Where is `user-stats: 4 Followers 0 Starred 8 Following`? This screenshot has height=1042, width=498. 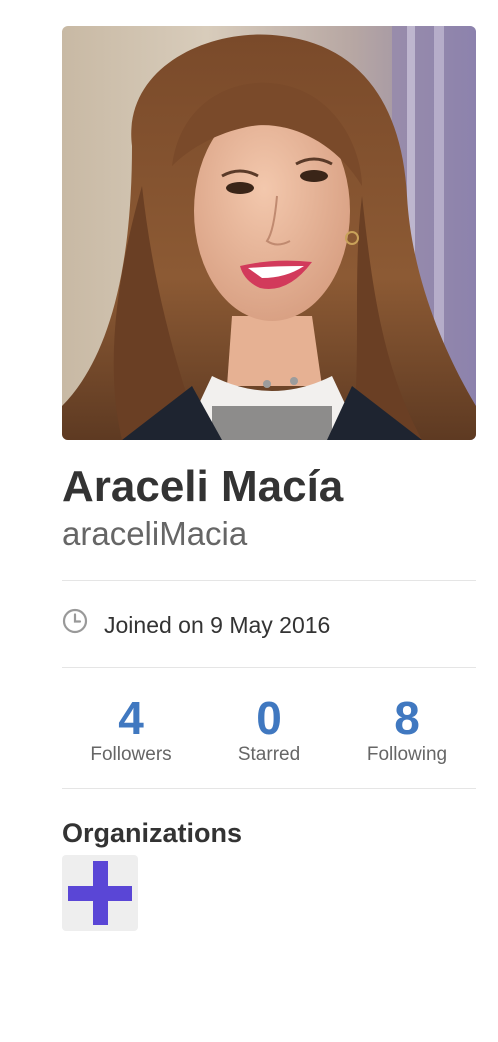
user-stats: 4 Followers 0 Starred 8 Following is located at coordinates (269, 728).